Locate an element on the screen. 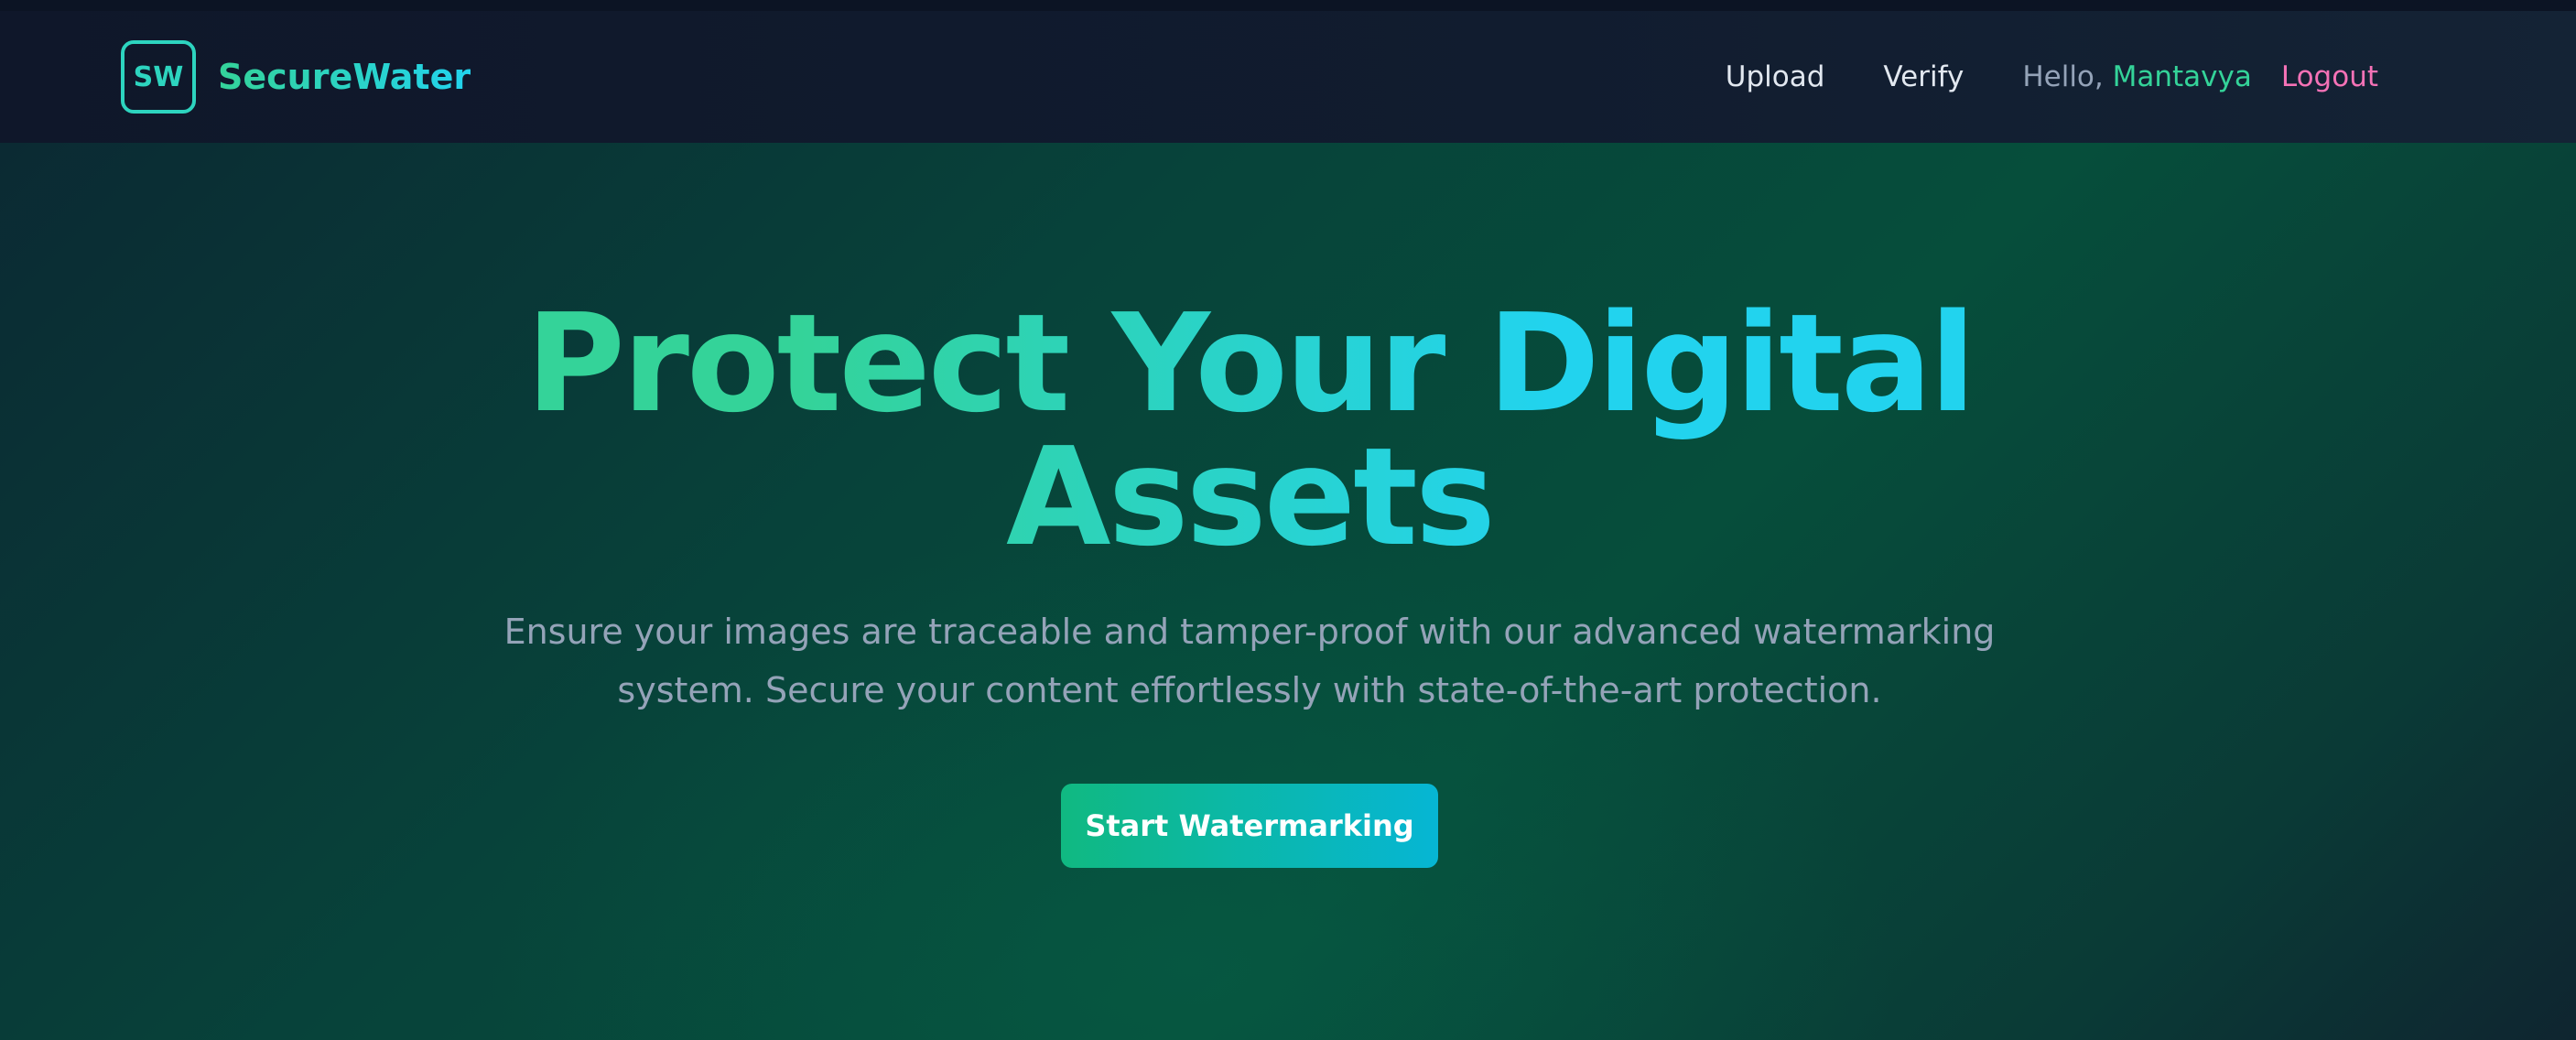 The image size is (2576, 1040). username: Mantavya is located at coordinates (2182, 76).